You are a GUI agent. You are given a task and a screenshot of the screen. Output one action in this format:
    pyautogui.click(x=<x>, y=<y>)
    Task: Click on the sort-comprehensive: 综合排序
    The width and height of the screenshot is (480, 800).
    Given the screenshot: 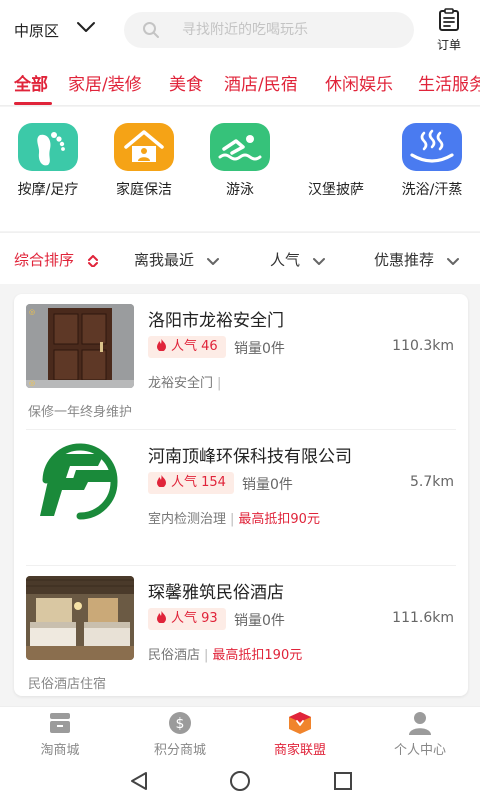 What is the action you would take?
    pyautogui.click(x=56, y=259)
    